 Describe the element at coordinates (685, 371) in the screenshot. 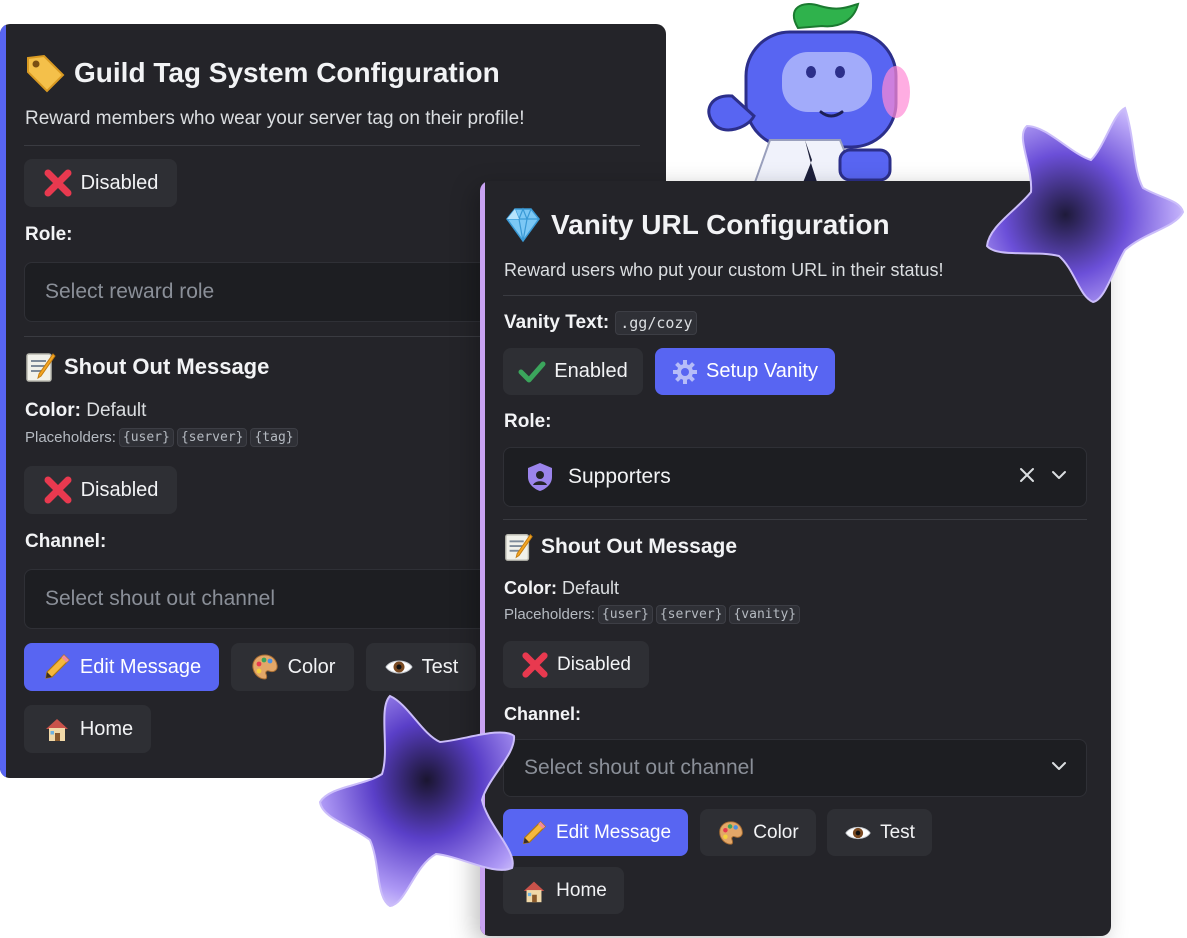

I see `gear-icon` at that location.